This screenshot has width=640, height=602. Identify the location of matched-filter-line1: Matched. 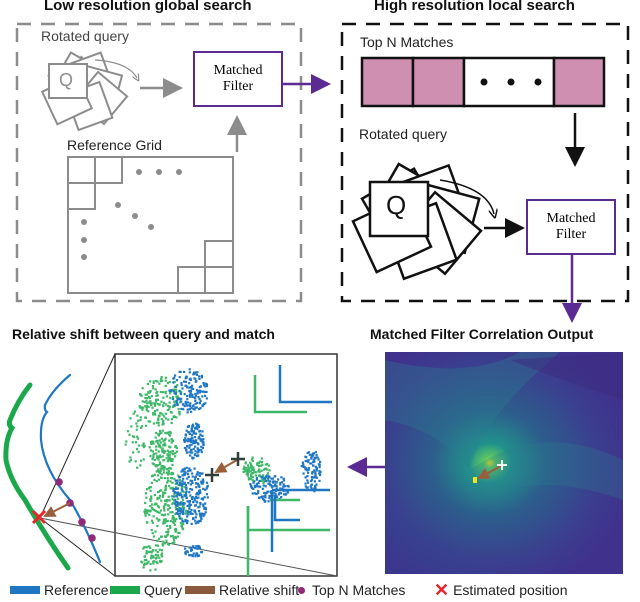
(238, 70).